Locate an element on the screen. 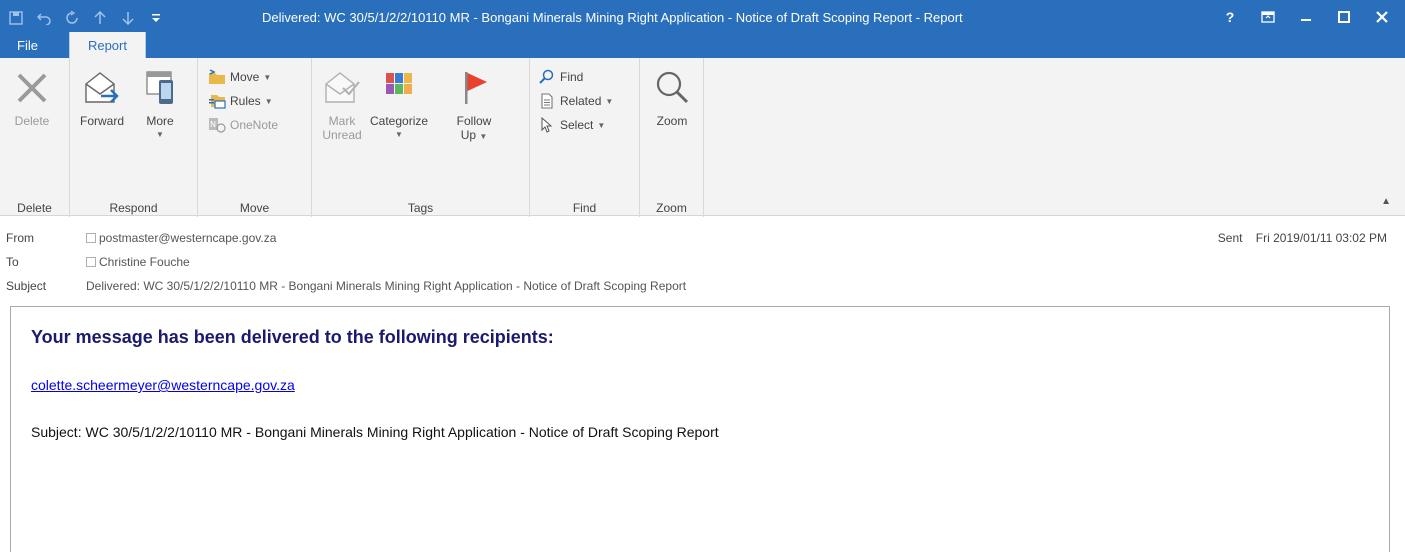 This screenshot has width=1405, height=552. categorize-button: Categorize ▼ is located at coordinates (399, 103).